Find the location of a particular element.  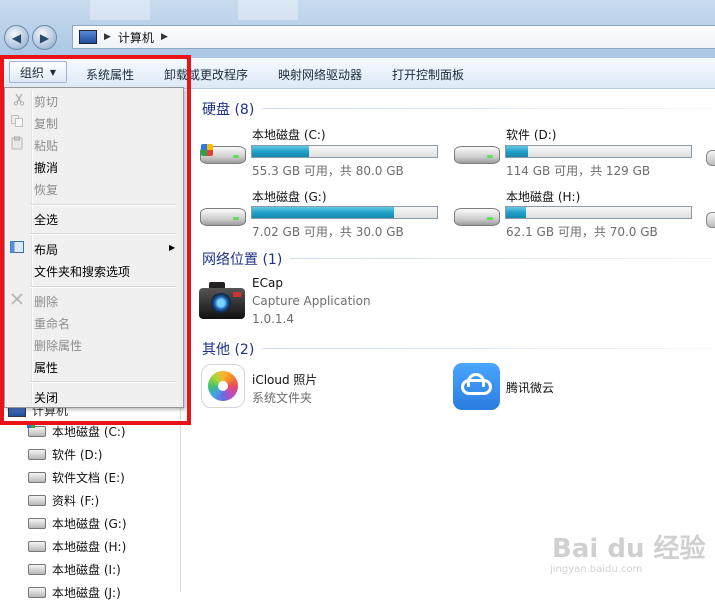

nav-drive-d: 软件 (D:) is located at coordinates (65, 454).